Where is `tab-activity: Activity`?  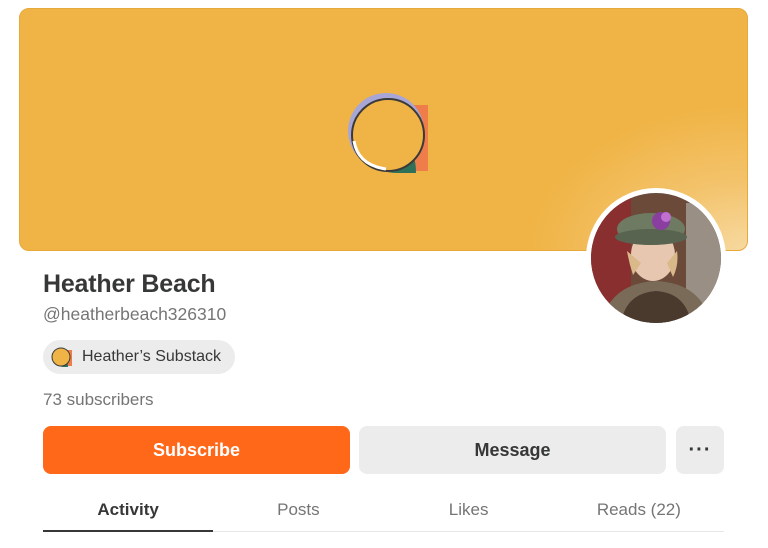
tab-activity: Activity is located at coordinates (128, 513).